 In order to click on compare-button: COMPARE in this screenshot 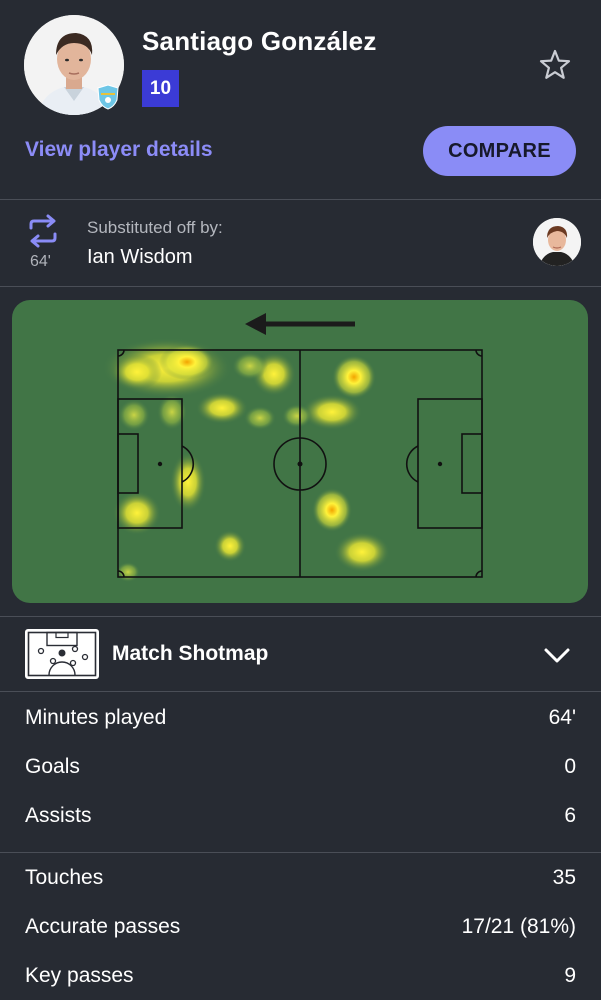, I will do `click(499, 151)`.